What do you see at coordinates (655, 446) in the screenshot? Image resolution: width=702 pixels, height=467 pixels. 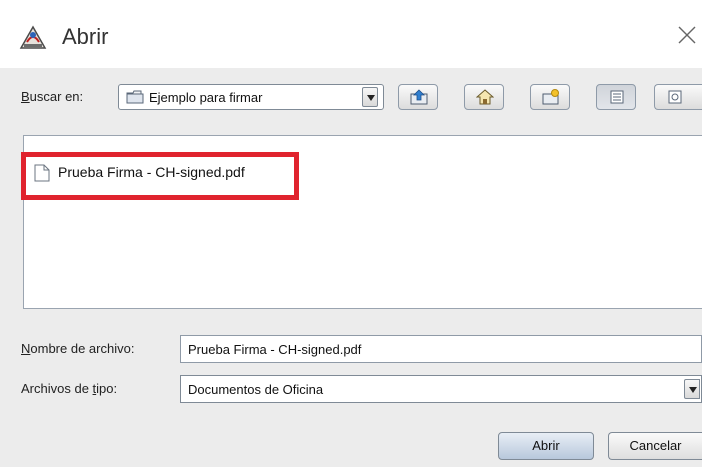 I see `cancel-button: Cancelar` at bounding box center [655, 446].